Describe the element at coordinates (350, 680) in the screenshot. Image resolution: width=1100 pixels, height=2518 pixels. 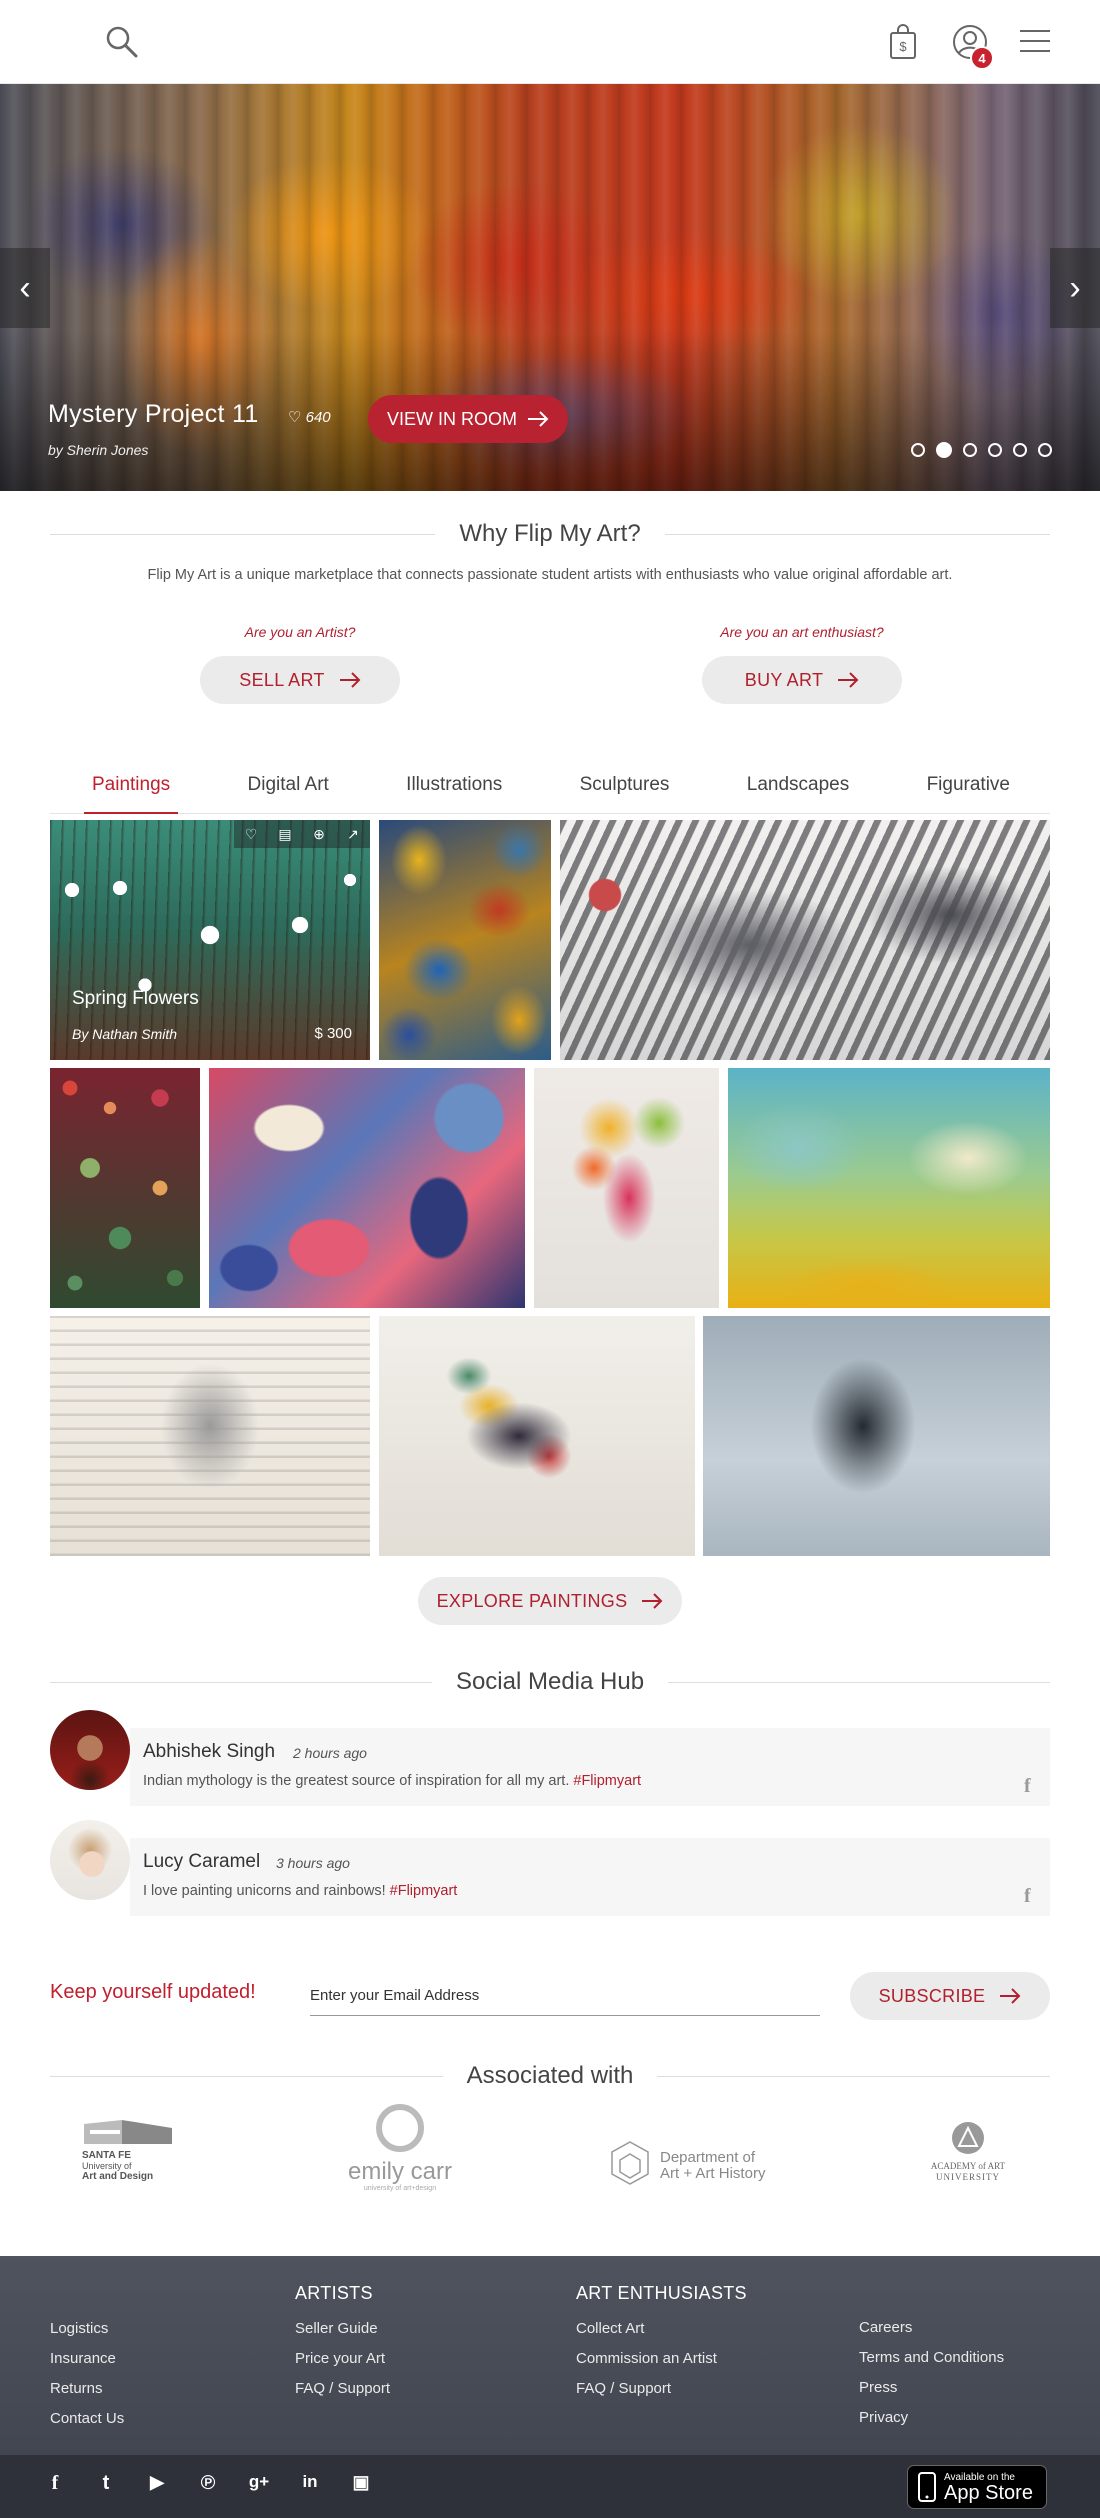
I see `arrow-right-icon` at that location.